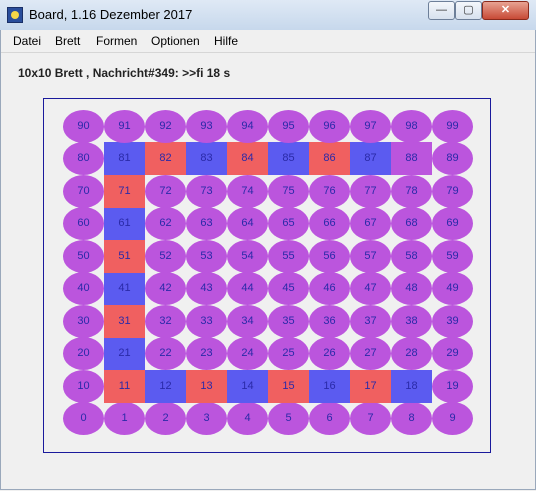 The image size is (536, 491). What do you see at coordinates (370, 321) in the screenshot?
I see `board-cell-37: 37` at bounding box center [370, 321].